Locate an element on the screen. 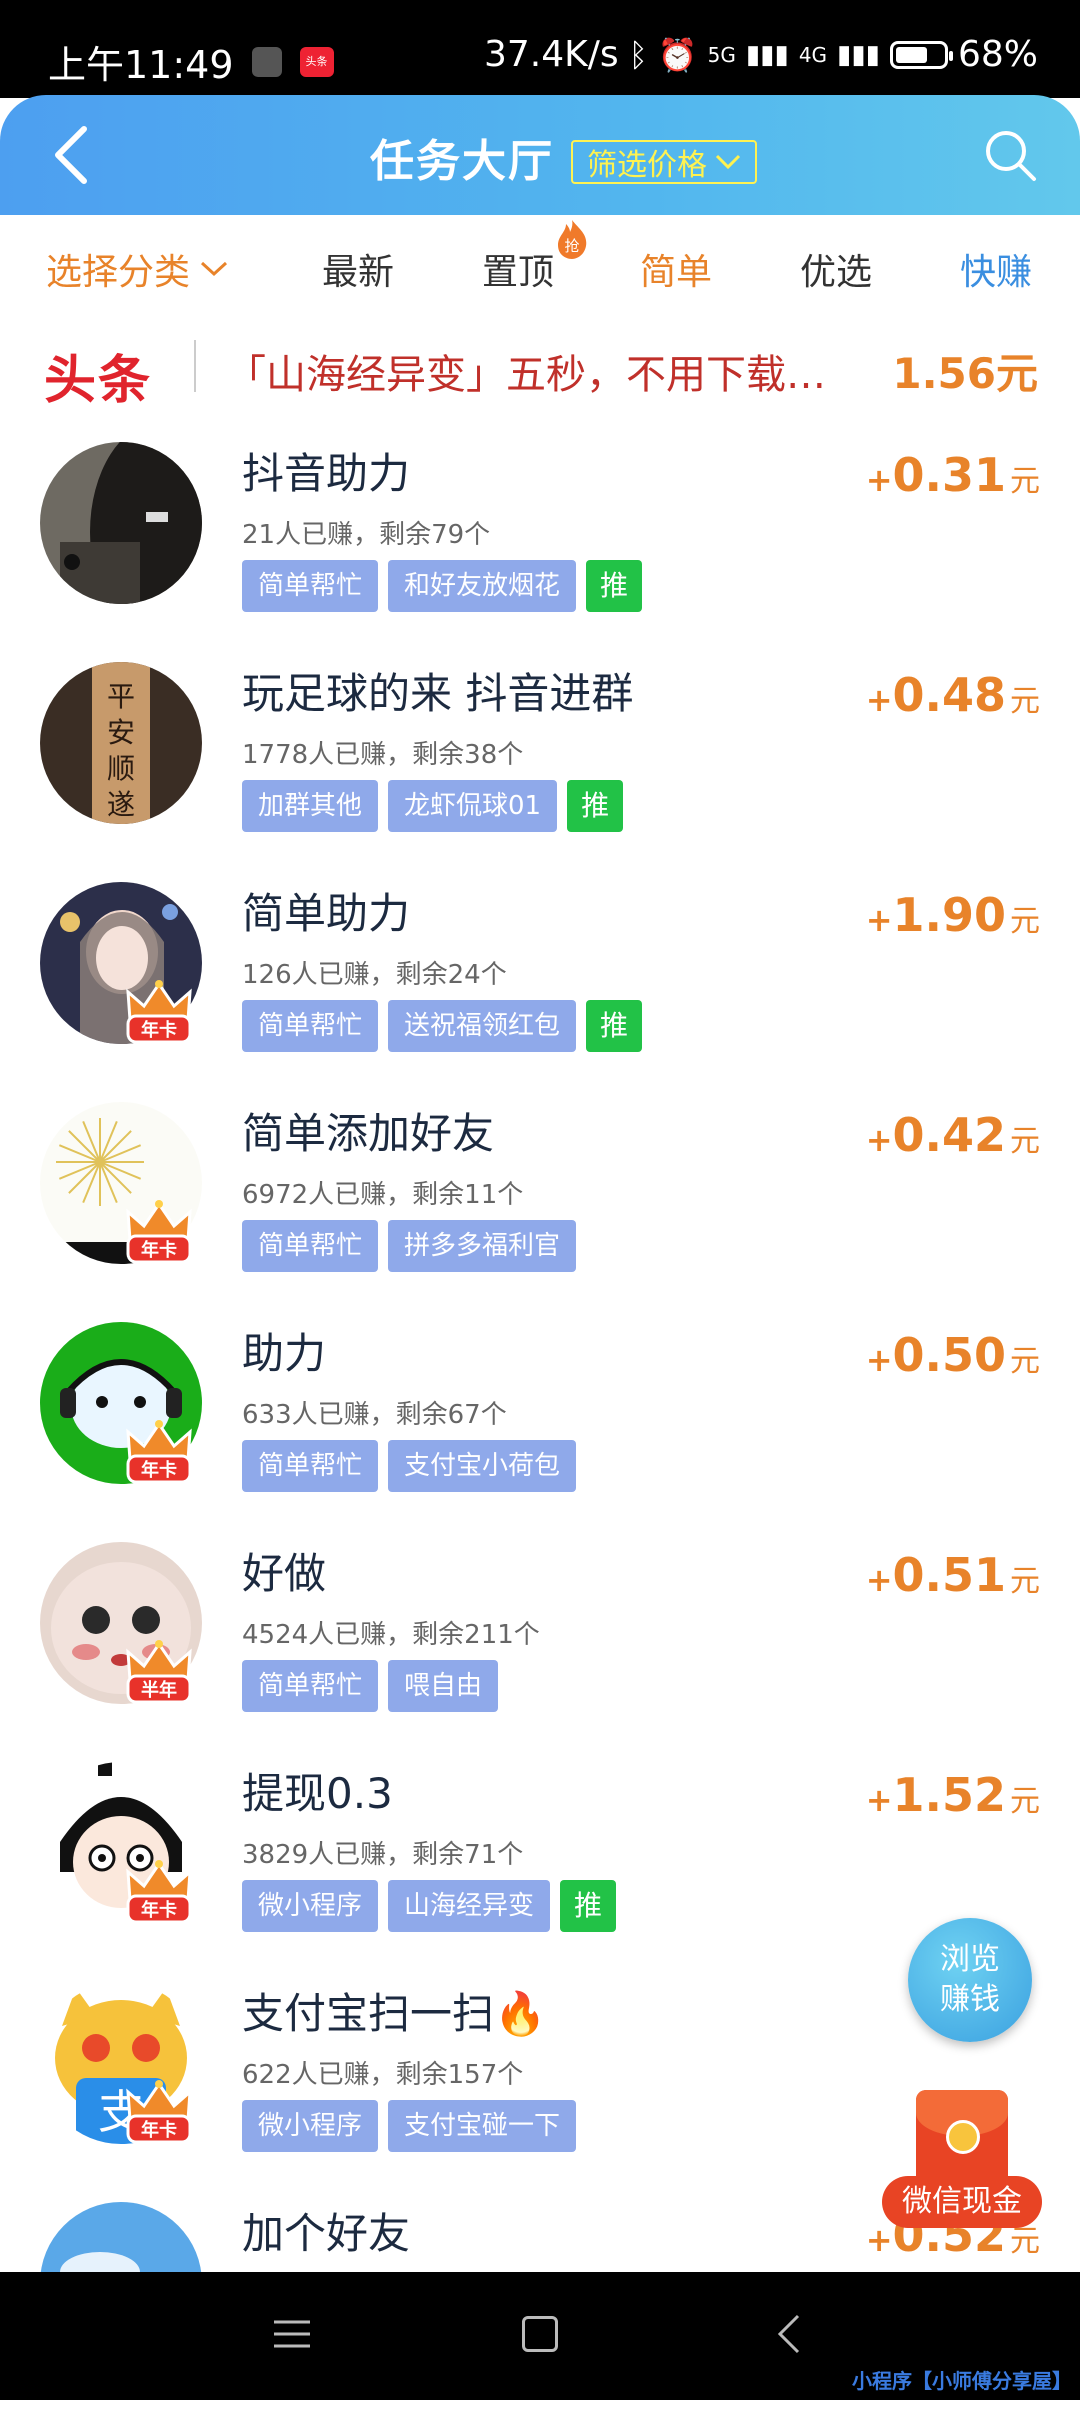 The image size is (1080, 2422). task-row: 半年 好做 4524人已赚，剩余211个简单帮忙 喂自由 +0.51 元 is located at coordinates (540, 1652).